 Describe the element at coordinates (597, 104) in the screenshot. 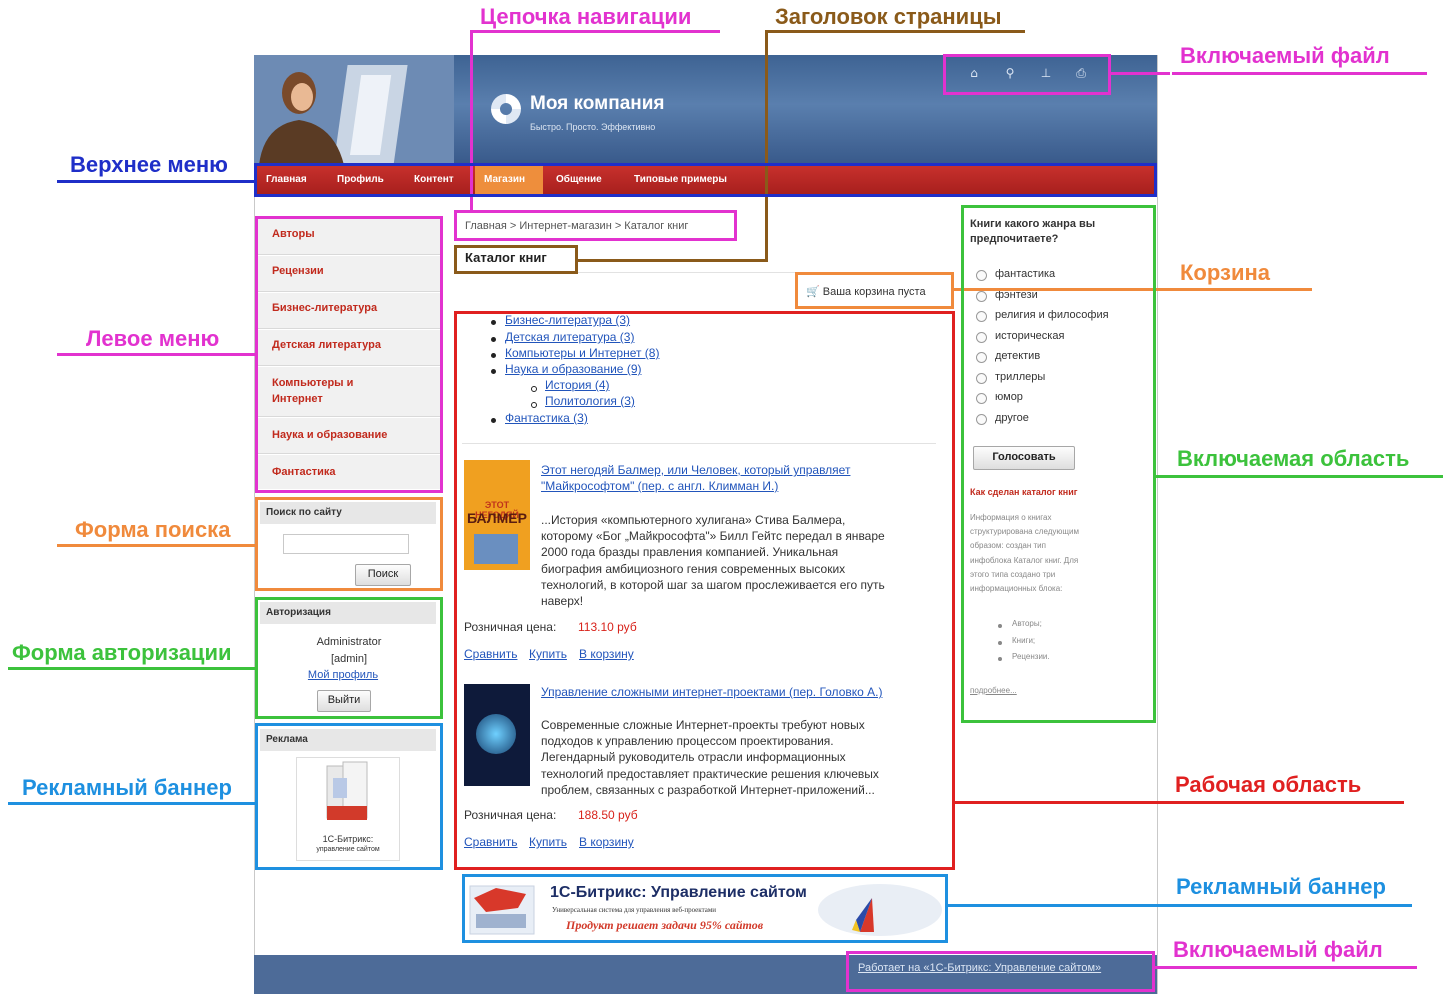

I see `logo-title: Моя компания` at that location.